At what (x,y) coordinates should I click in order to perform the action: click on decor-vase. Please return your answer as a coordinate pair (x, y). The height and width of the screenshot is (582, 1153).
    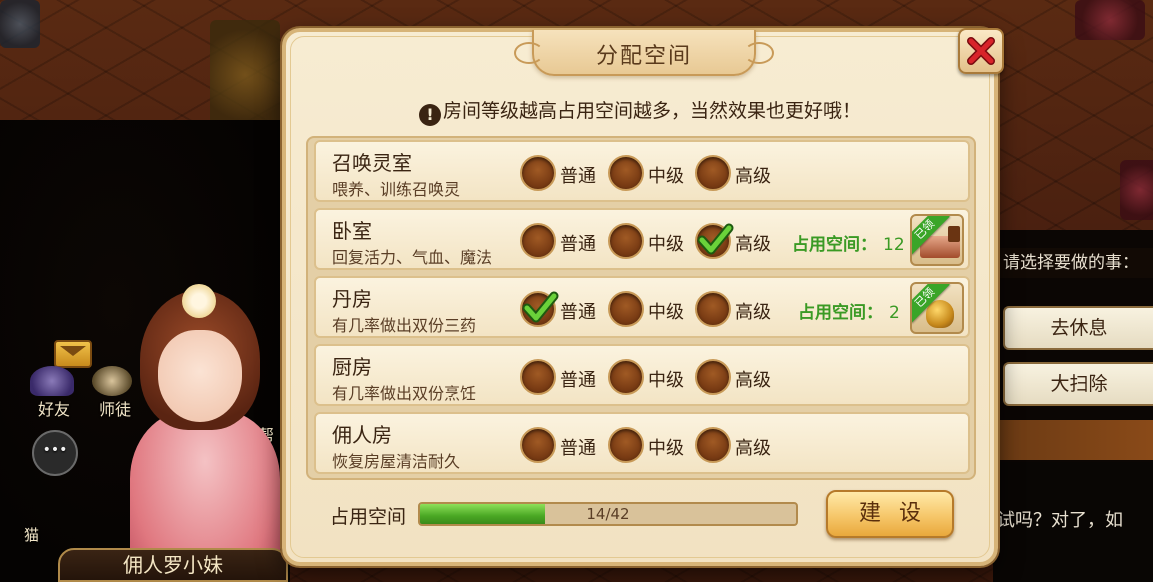
    Looking at the image, I should click on (20, 24).